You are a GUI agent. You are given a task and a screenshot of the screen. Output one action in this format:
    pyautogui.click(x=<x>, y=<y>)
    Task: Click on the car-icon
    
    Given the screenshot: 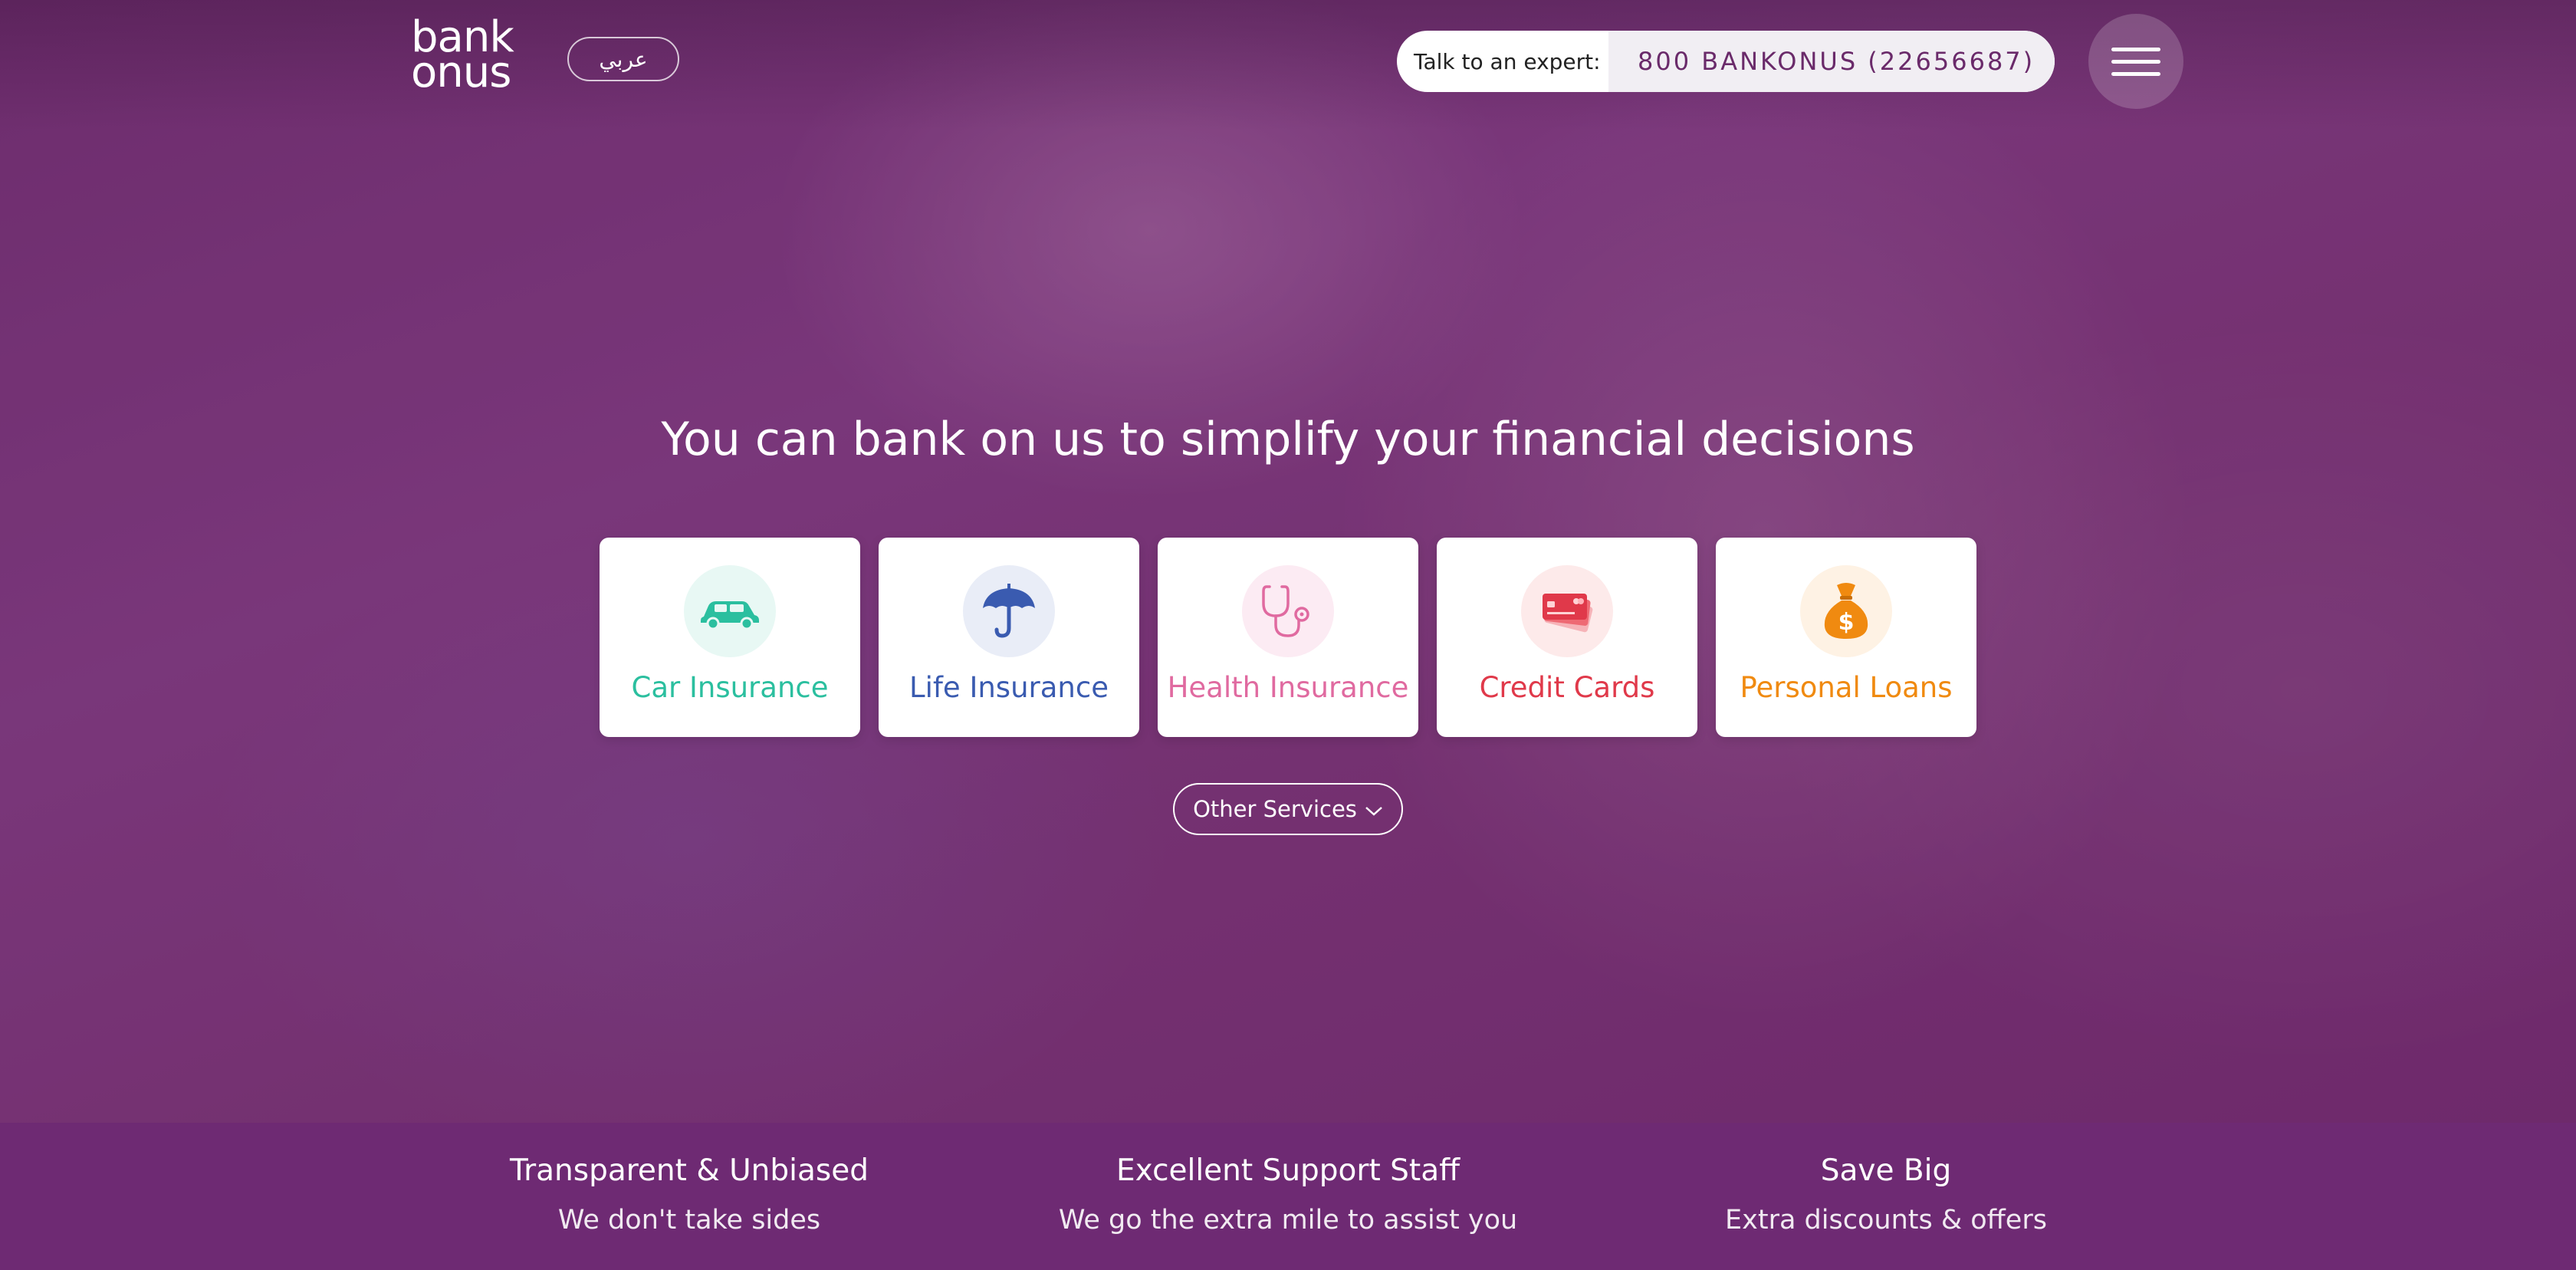 What is the action you would take?
    pyautogui.click(x=730, y=611)
    